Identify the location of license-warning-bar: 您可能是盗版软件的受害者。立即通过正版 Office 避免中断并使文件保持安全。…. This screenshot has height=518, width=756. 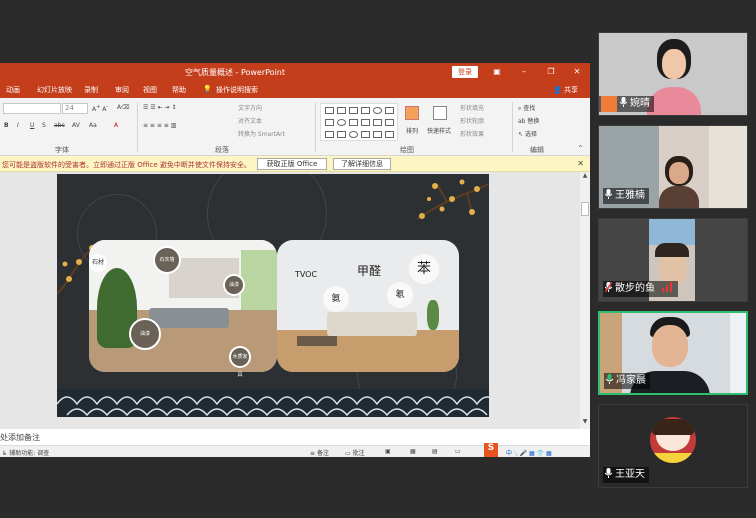
(295, 164).